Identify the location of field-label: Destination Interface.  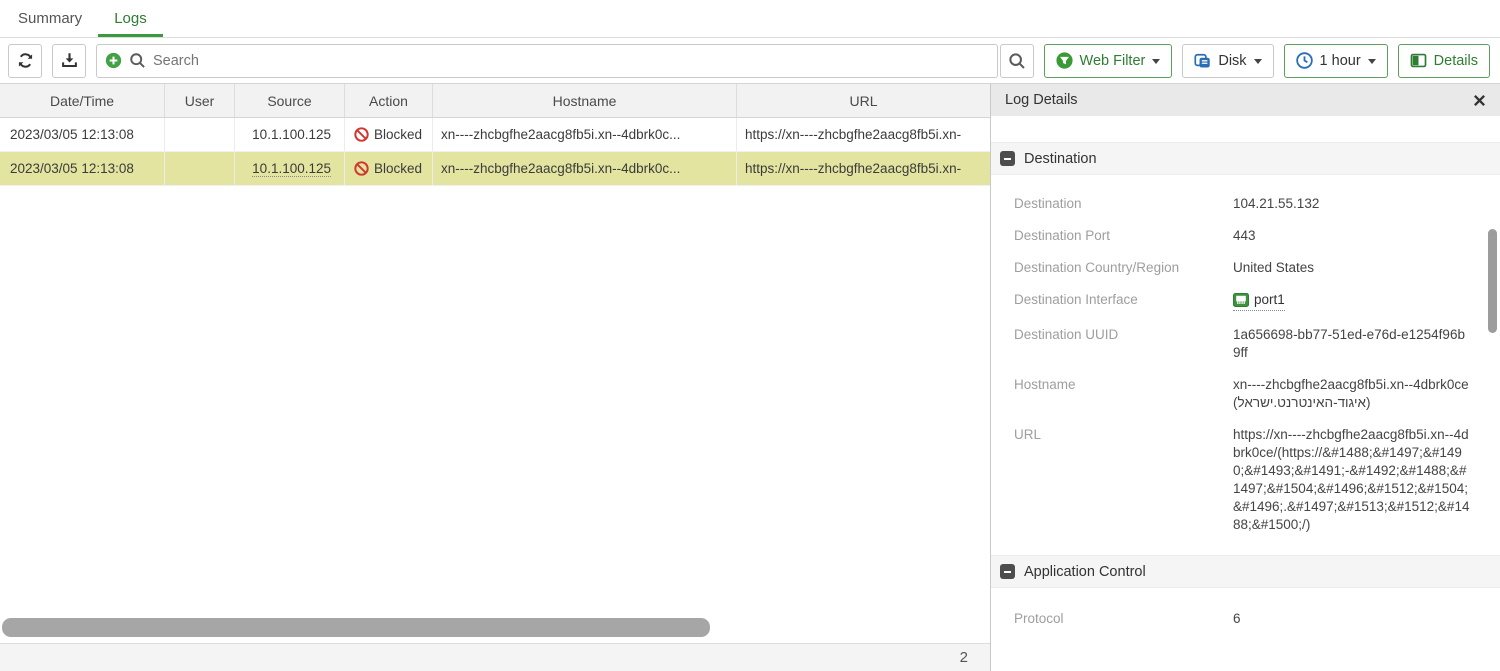
(1076, 299).